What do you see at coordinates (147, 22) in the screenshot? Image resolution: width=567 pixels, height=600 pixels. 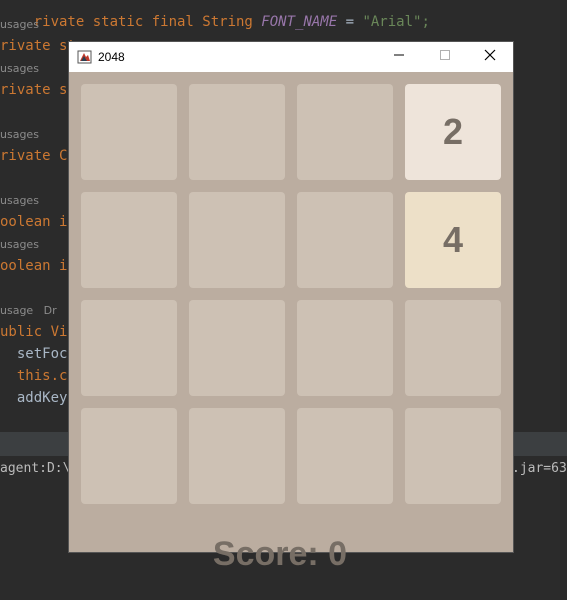 I see `code-text: rivate static final String` at bounding box center [147, 22].